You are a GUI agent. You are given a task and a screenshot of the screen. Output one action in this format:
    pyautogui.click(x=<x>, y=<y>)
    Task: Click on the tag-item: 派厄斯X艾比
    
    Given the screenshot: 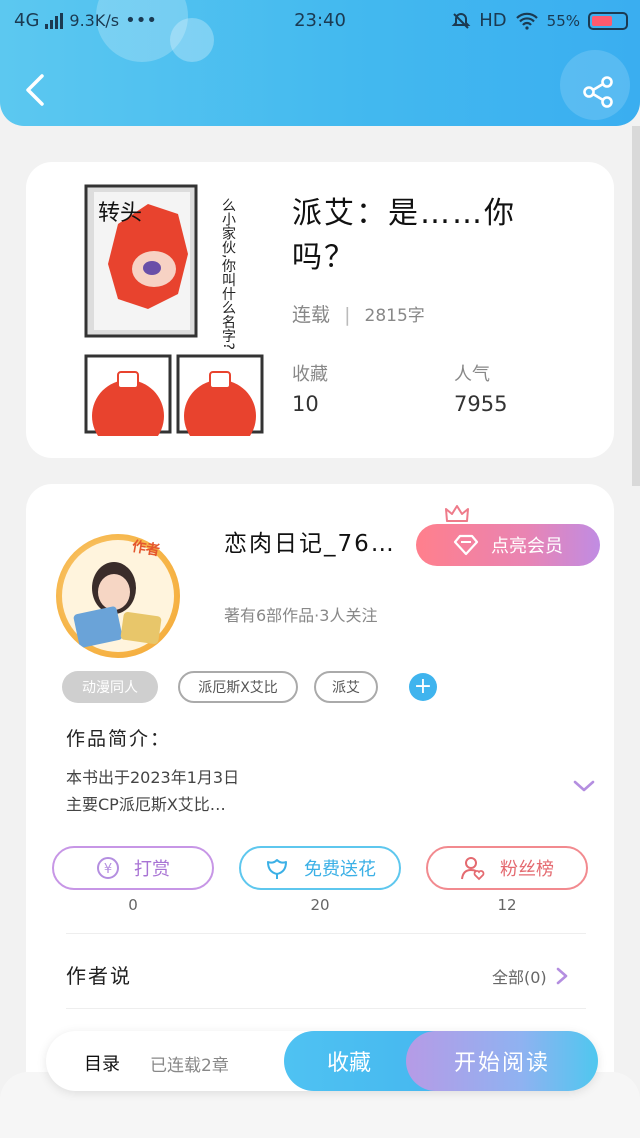 What is the action you would take?
    pyautogui.click(x=238, y=687)
    